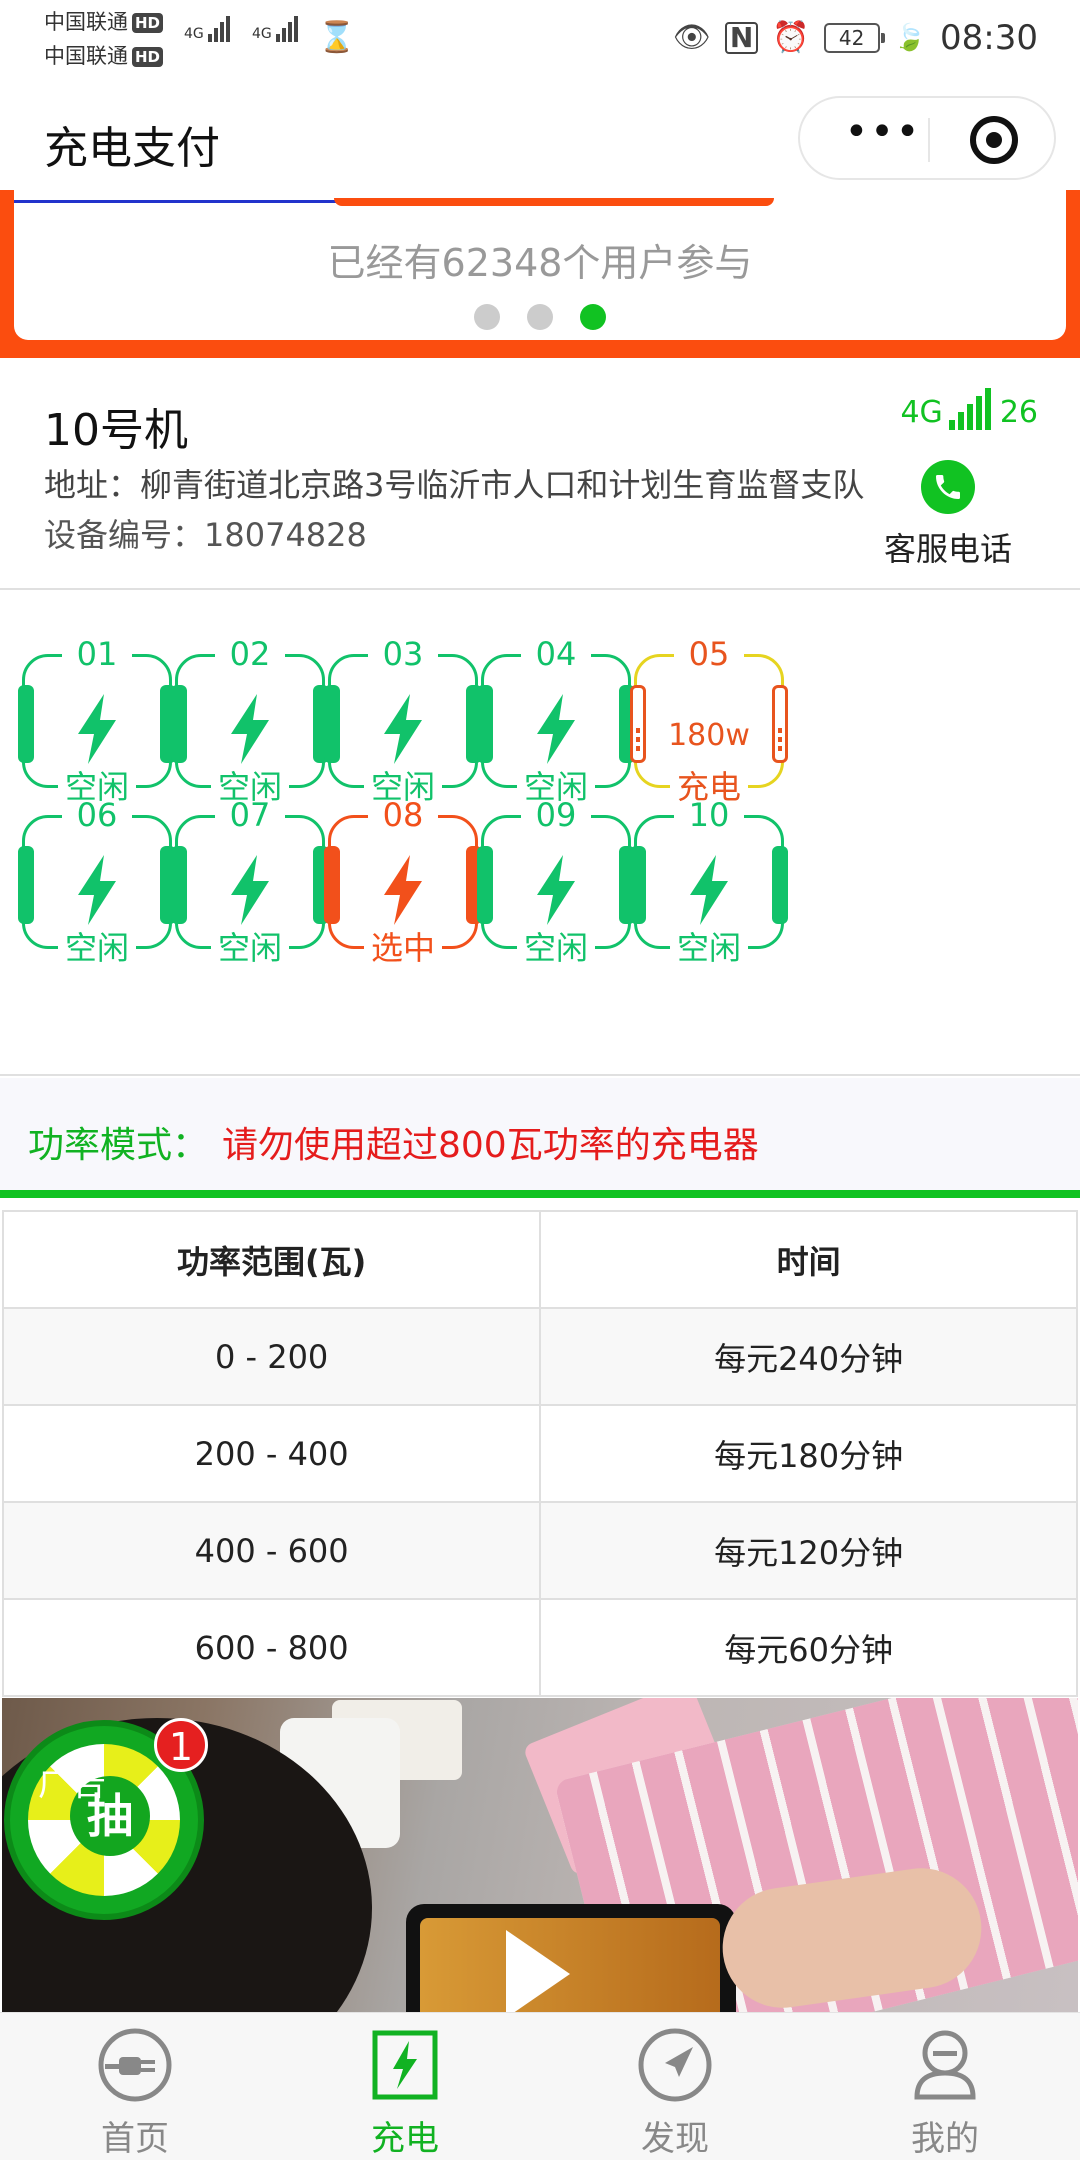 This screenshot has width=1080, height=2161. I want to click on power-mode-warning: 请勿使用超过800瓦功率的充电器, so click(490, 1145).